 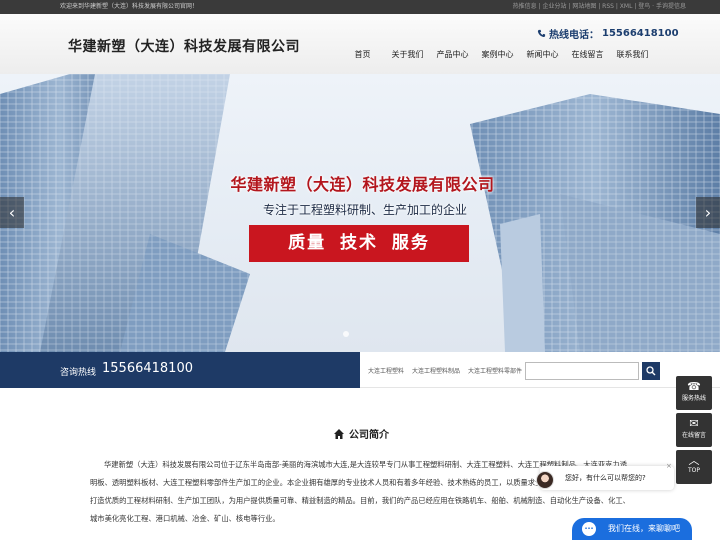 I want to click on chat-close-icon: ×, so click(x=669, y=466).